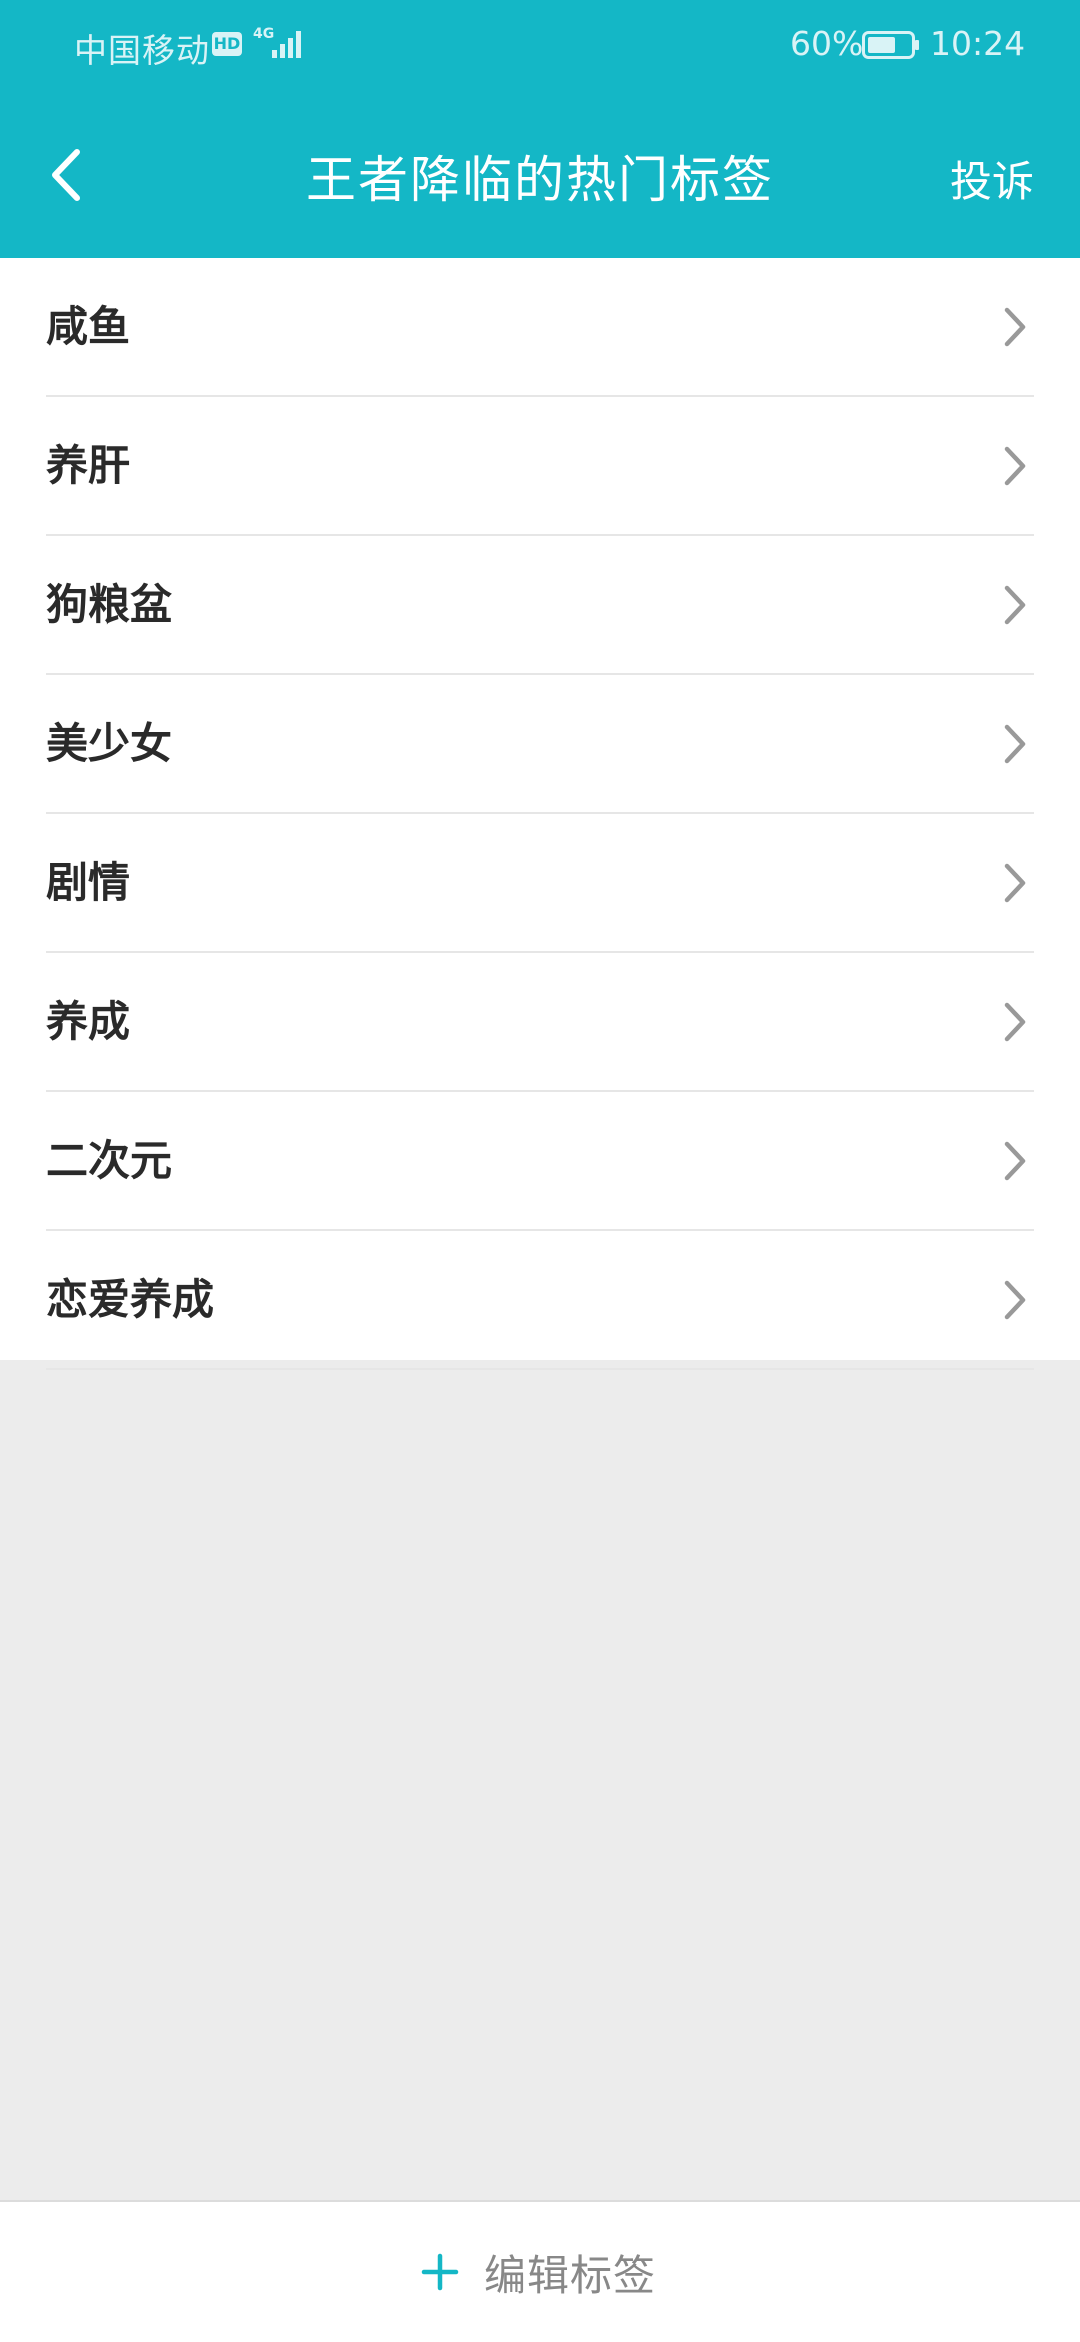  I want to click on tag-label: 养成, so click(88, 1021).